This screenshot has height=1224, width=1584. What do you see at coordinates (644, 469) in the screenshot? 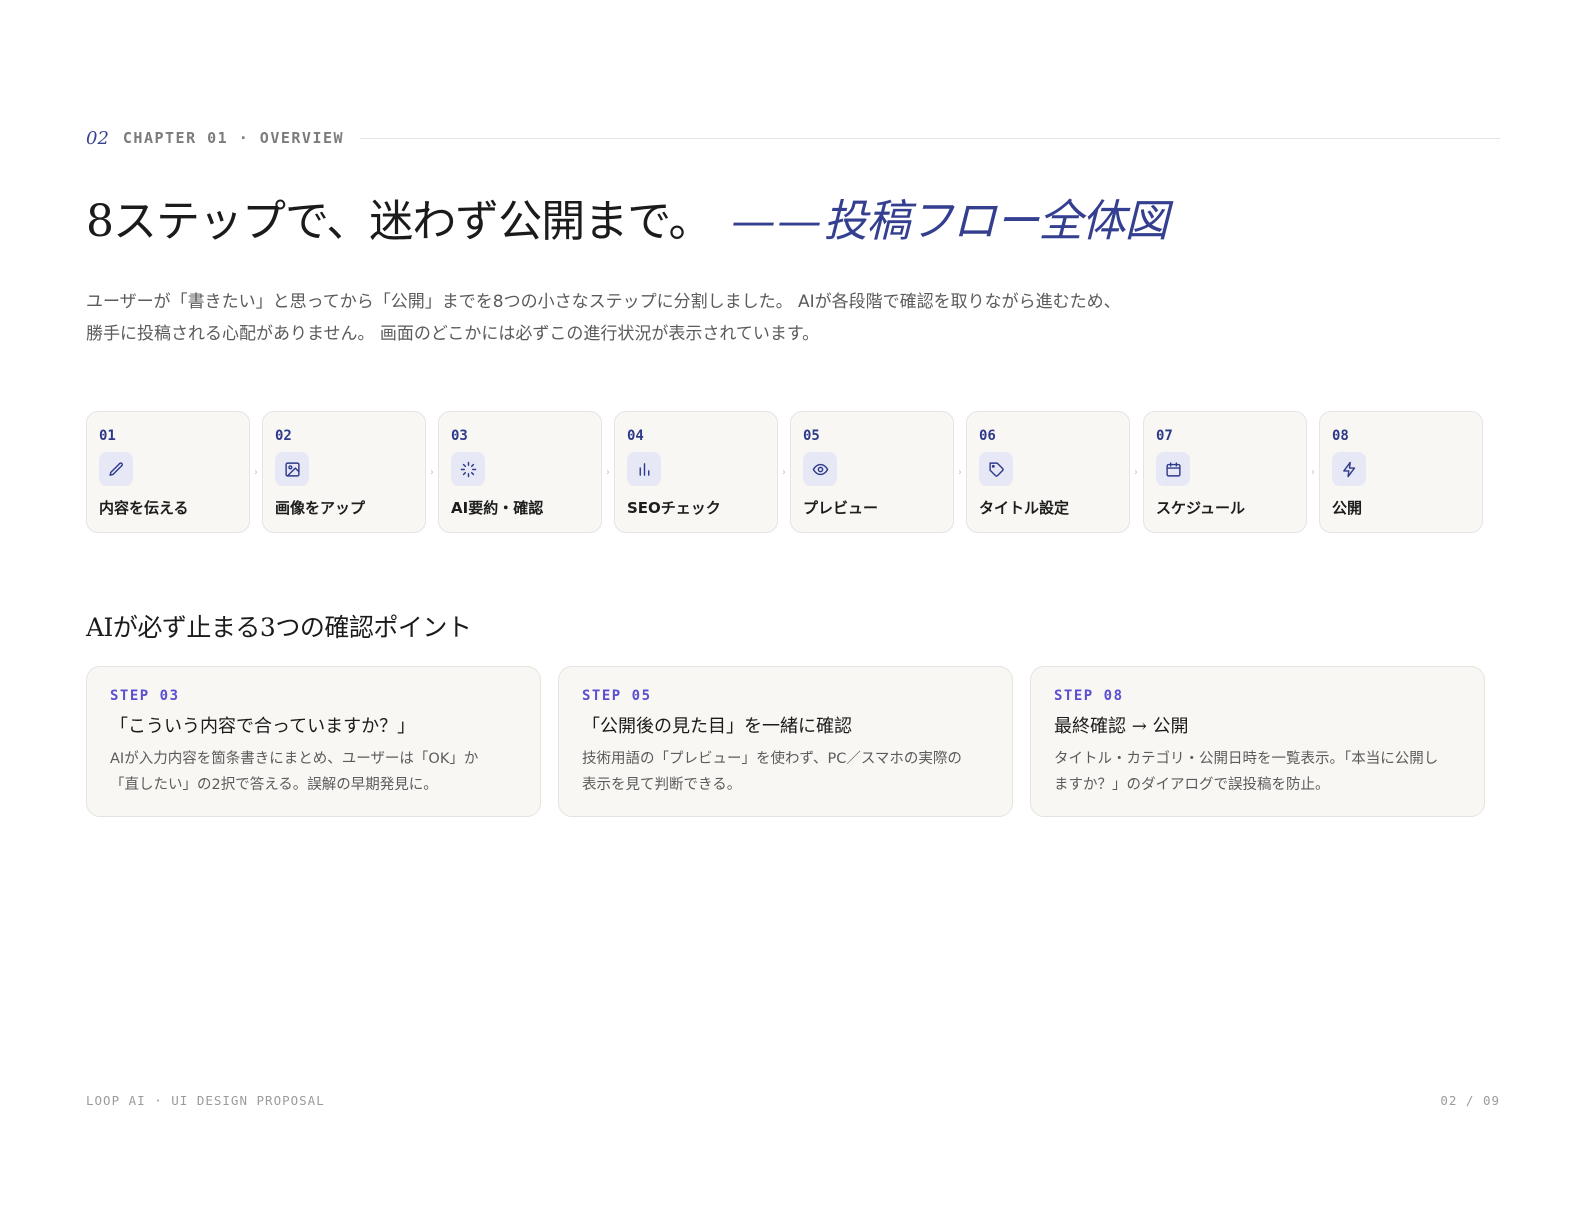
I see `bar-chart-icon` at bounding box center [644, 469].